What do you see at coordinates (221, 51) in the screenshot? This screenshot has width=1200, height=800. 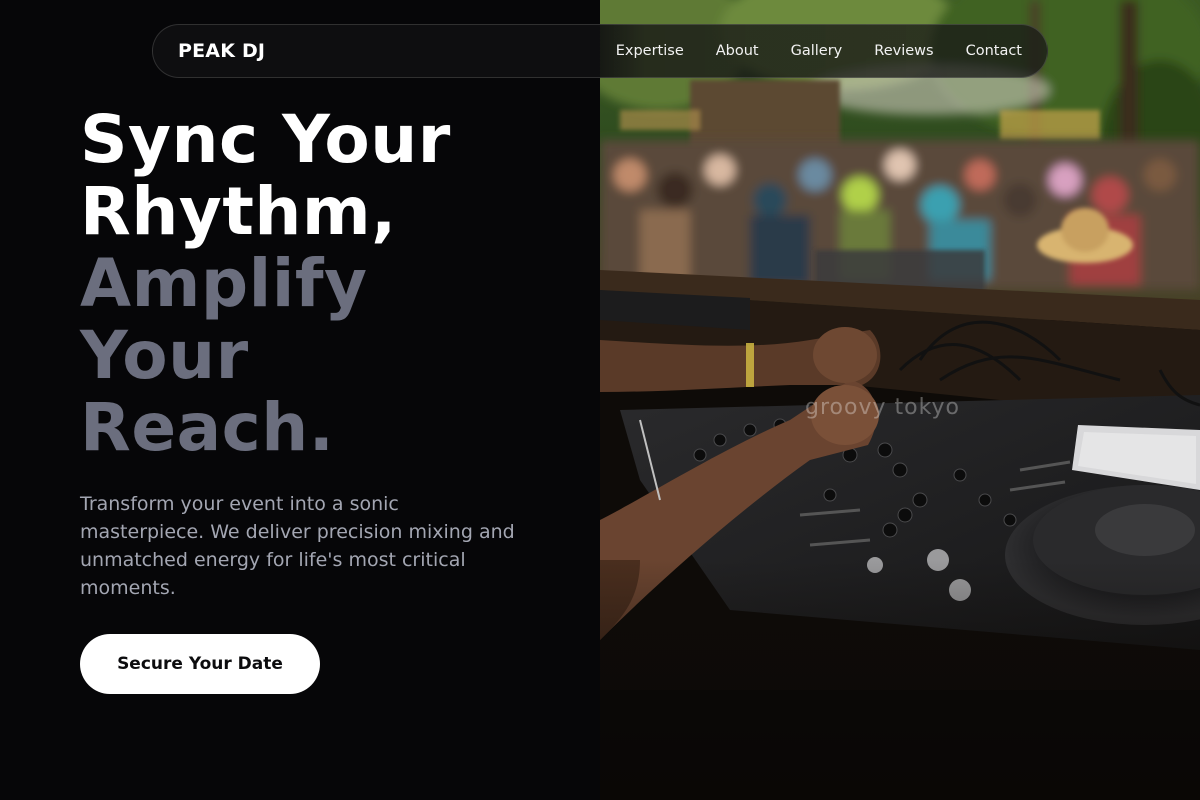 I see `brand-logo: PEAK DJ` at bounding box center [221, 51].